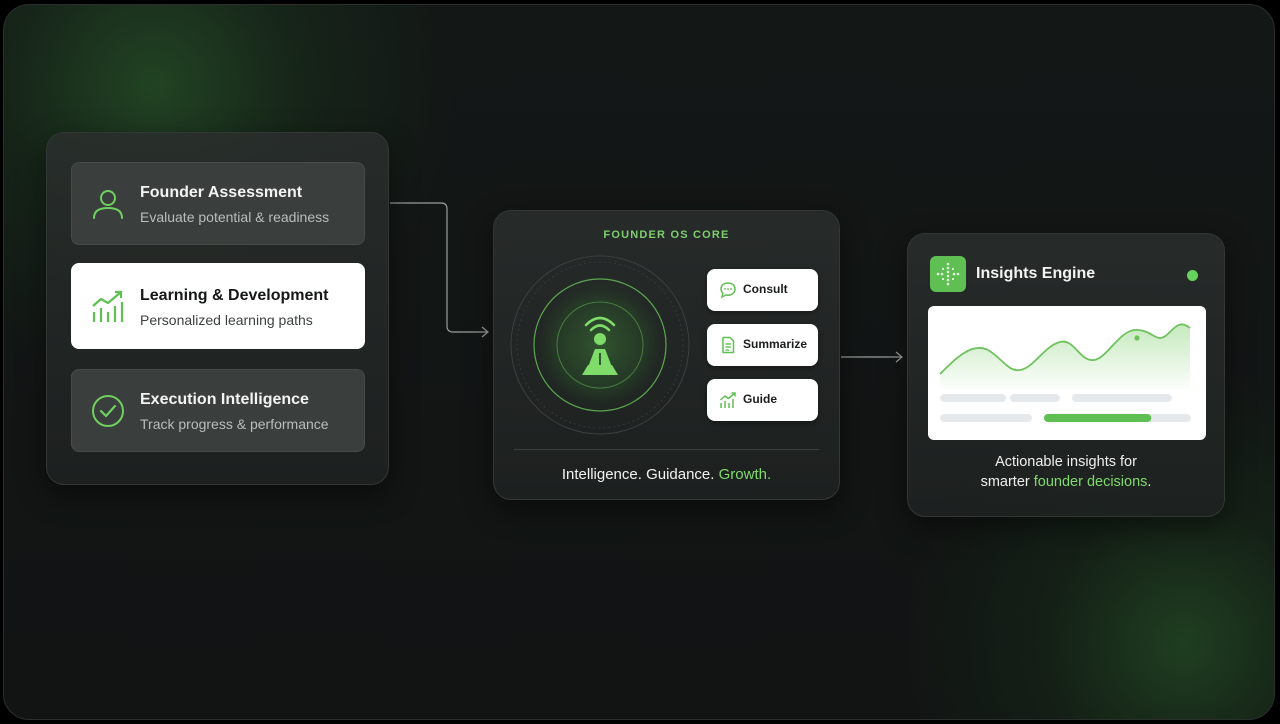 This screenshot has height=724, width=1280. Describe the element at coordinates (224, 399) in the screenshot. I see `module-title: Execution Intelligence` at that location.